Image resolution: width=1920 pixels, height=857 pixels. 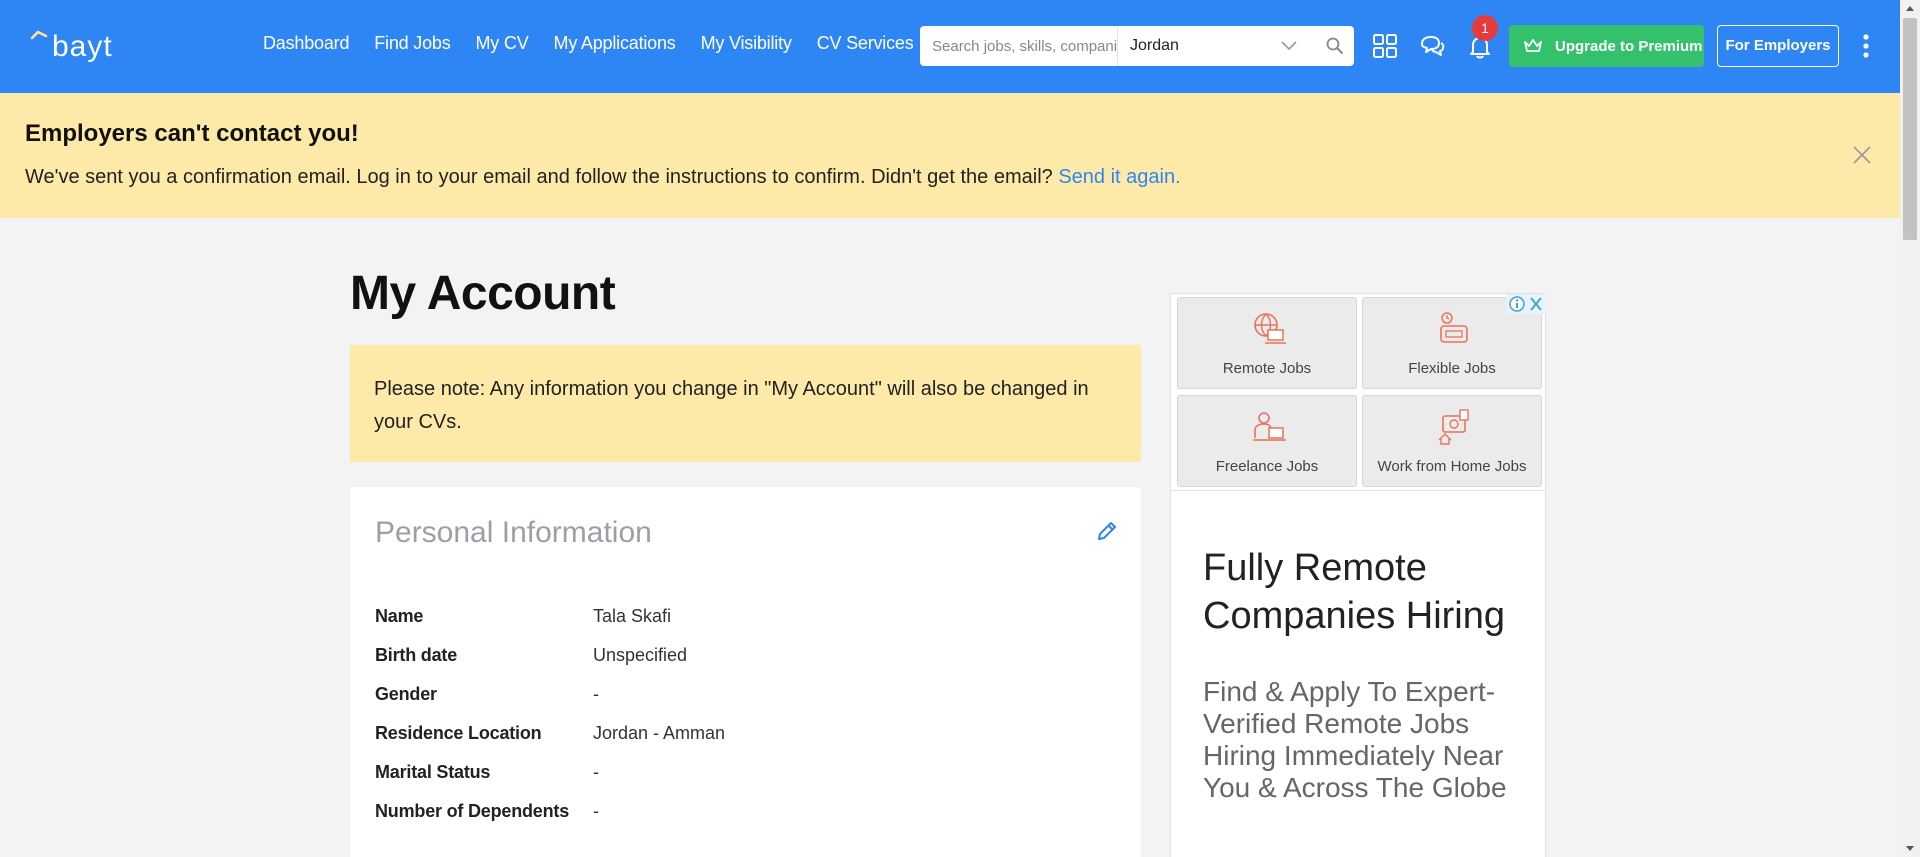 What do you see at coordinates (1454, 327) in the screenshot?
I see `clock-device-icon` at bounding box center [1454, 327].